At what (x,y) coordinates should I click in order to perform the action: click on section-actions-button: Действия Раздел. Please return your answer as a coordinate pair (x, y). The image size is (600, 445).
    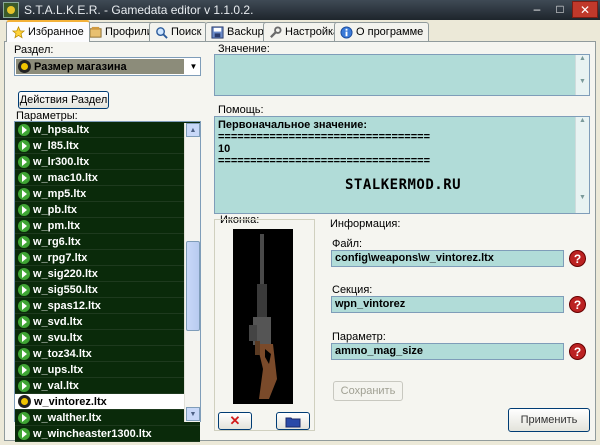
    Looking at the image, I should click on (63, 100).